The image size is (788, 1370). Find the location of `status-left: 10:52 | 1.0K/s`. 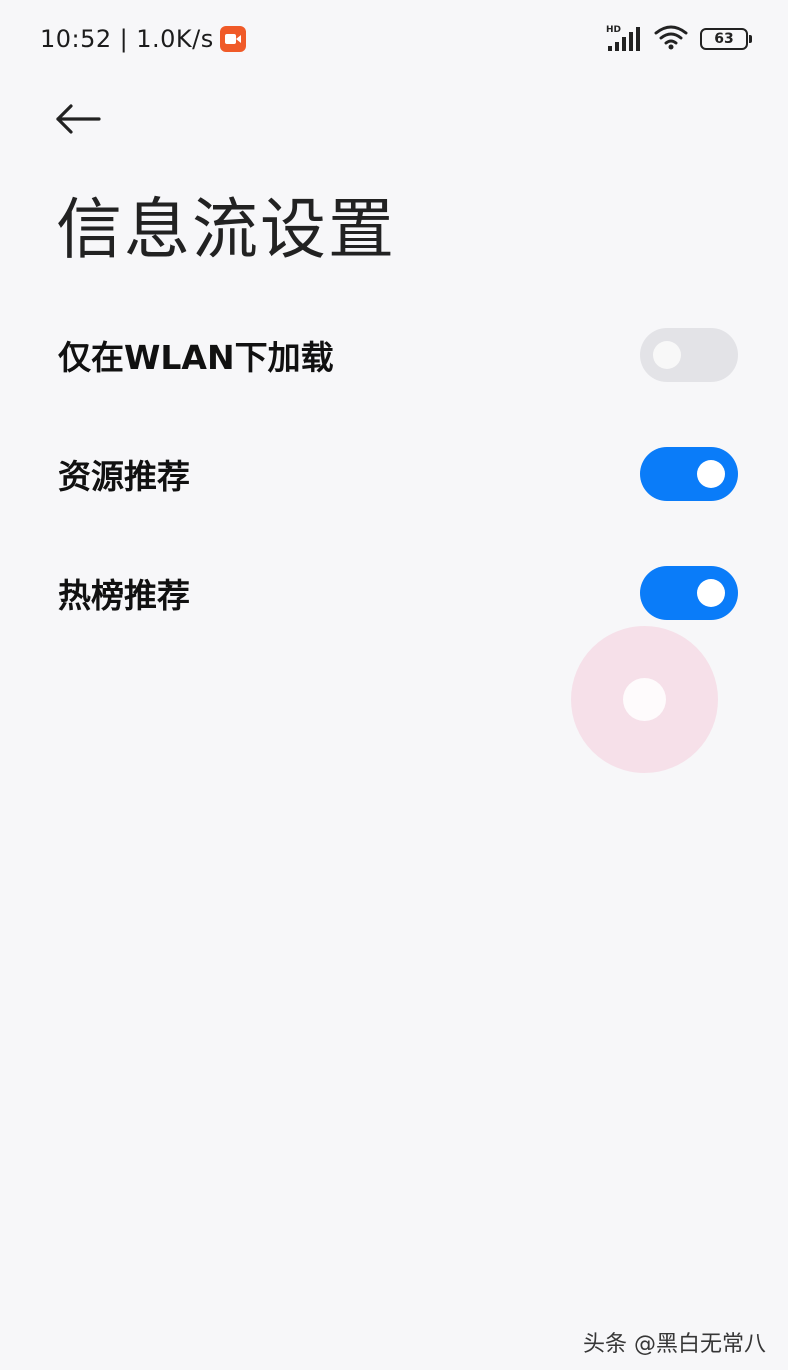

status-left: 10:52 | 1.0K/s is located at coordinates (143, 39).